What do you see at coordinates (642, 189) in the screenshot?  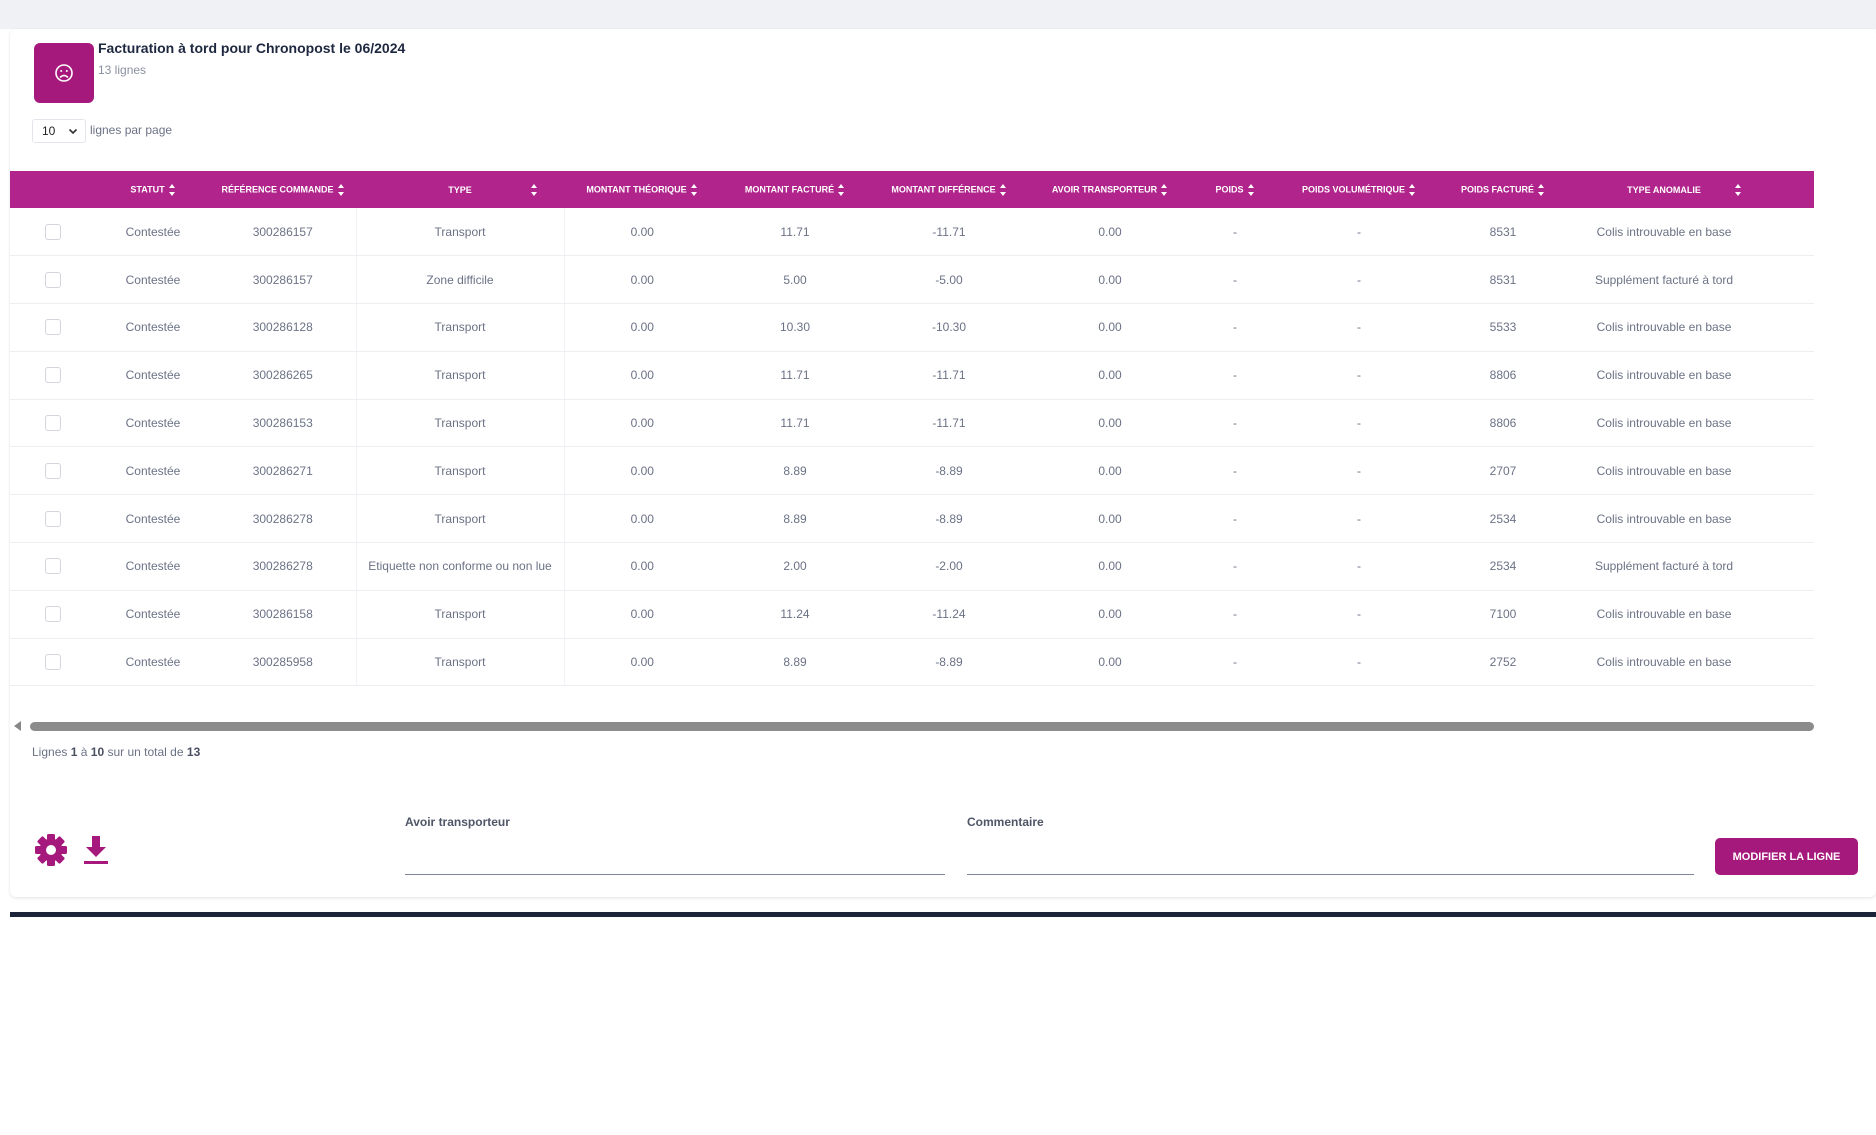 I see `column-header-montant-theorique: Montant théorique` at bounding box center [642, 189].